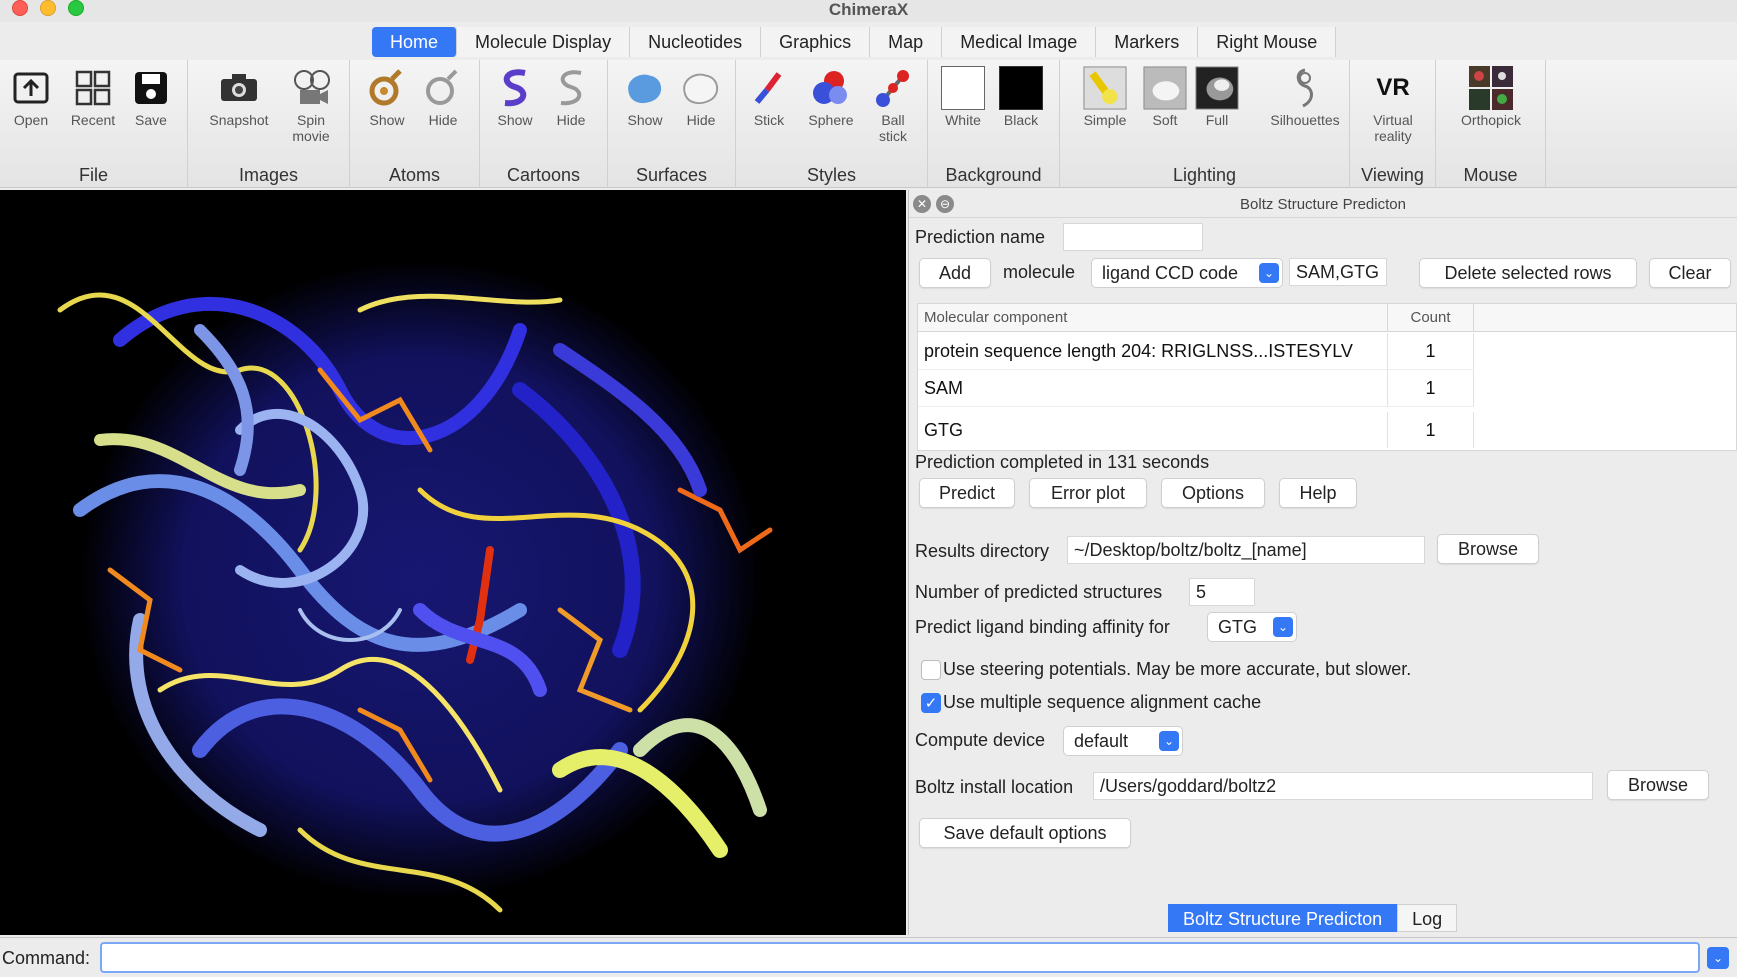 The height and width of the screenshot is (977, 1737). What do you see at coordinates (31, 88) in the screenshot?
I see `open-icon` at bounding box center [31, 88].